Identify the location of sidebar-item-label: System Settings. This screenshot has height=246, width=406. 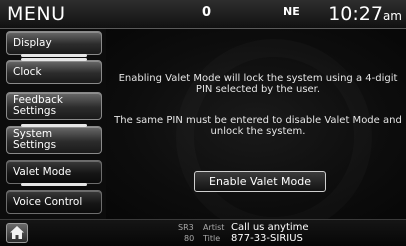
(35, 139).